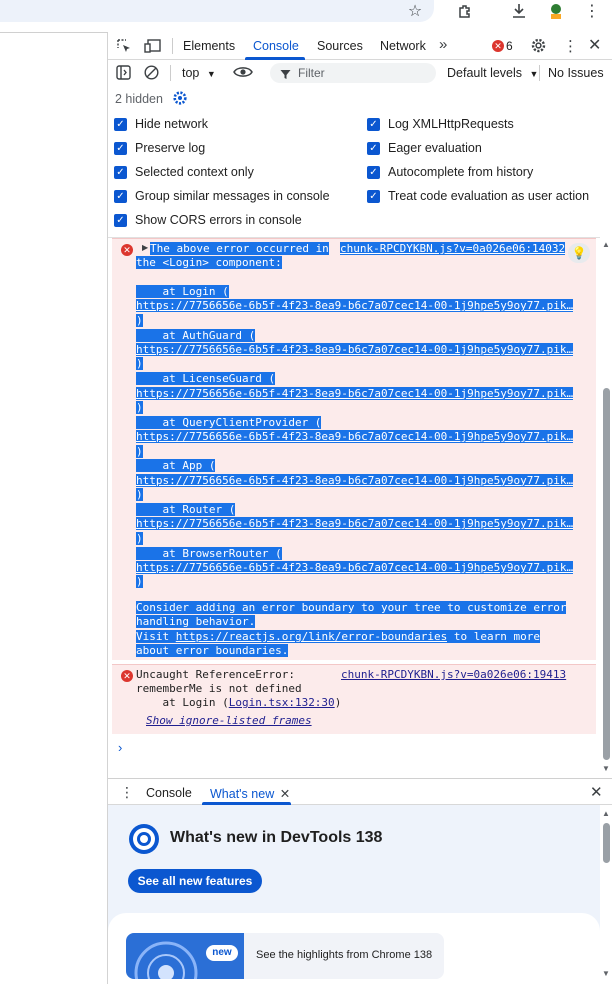 This screenshot has width=612, height=985. Describe the element at coordinates (145, 247) in the screenshot. I see `expand-triangle-icon: ▶` at that location.